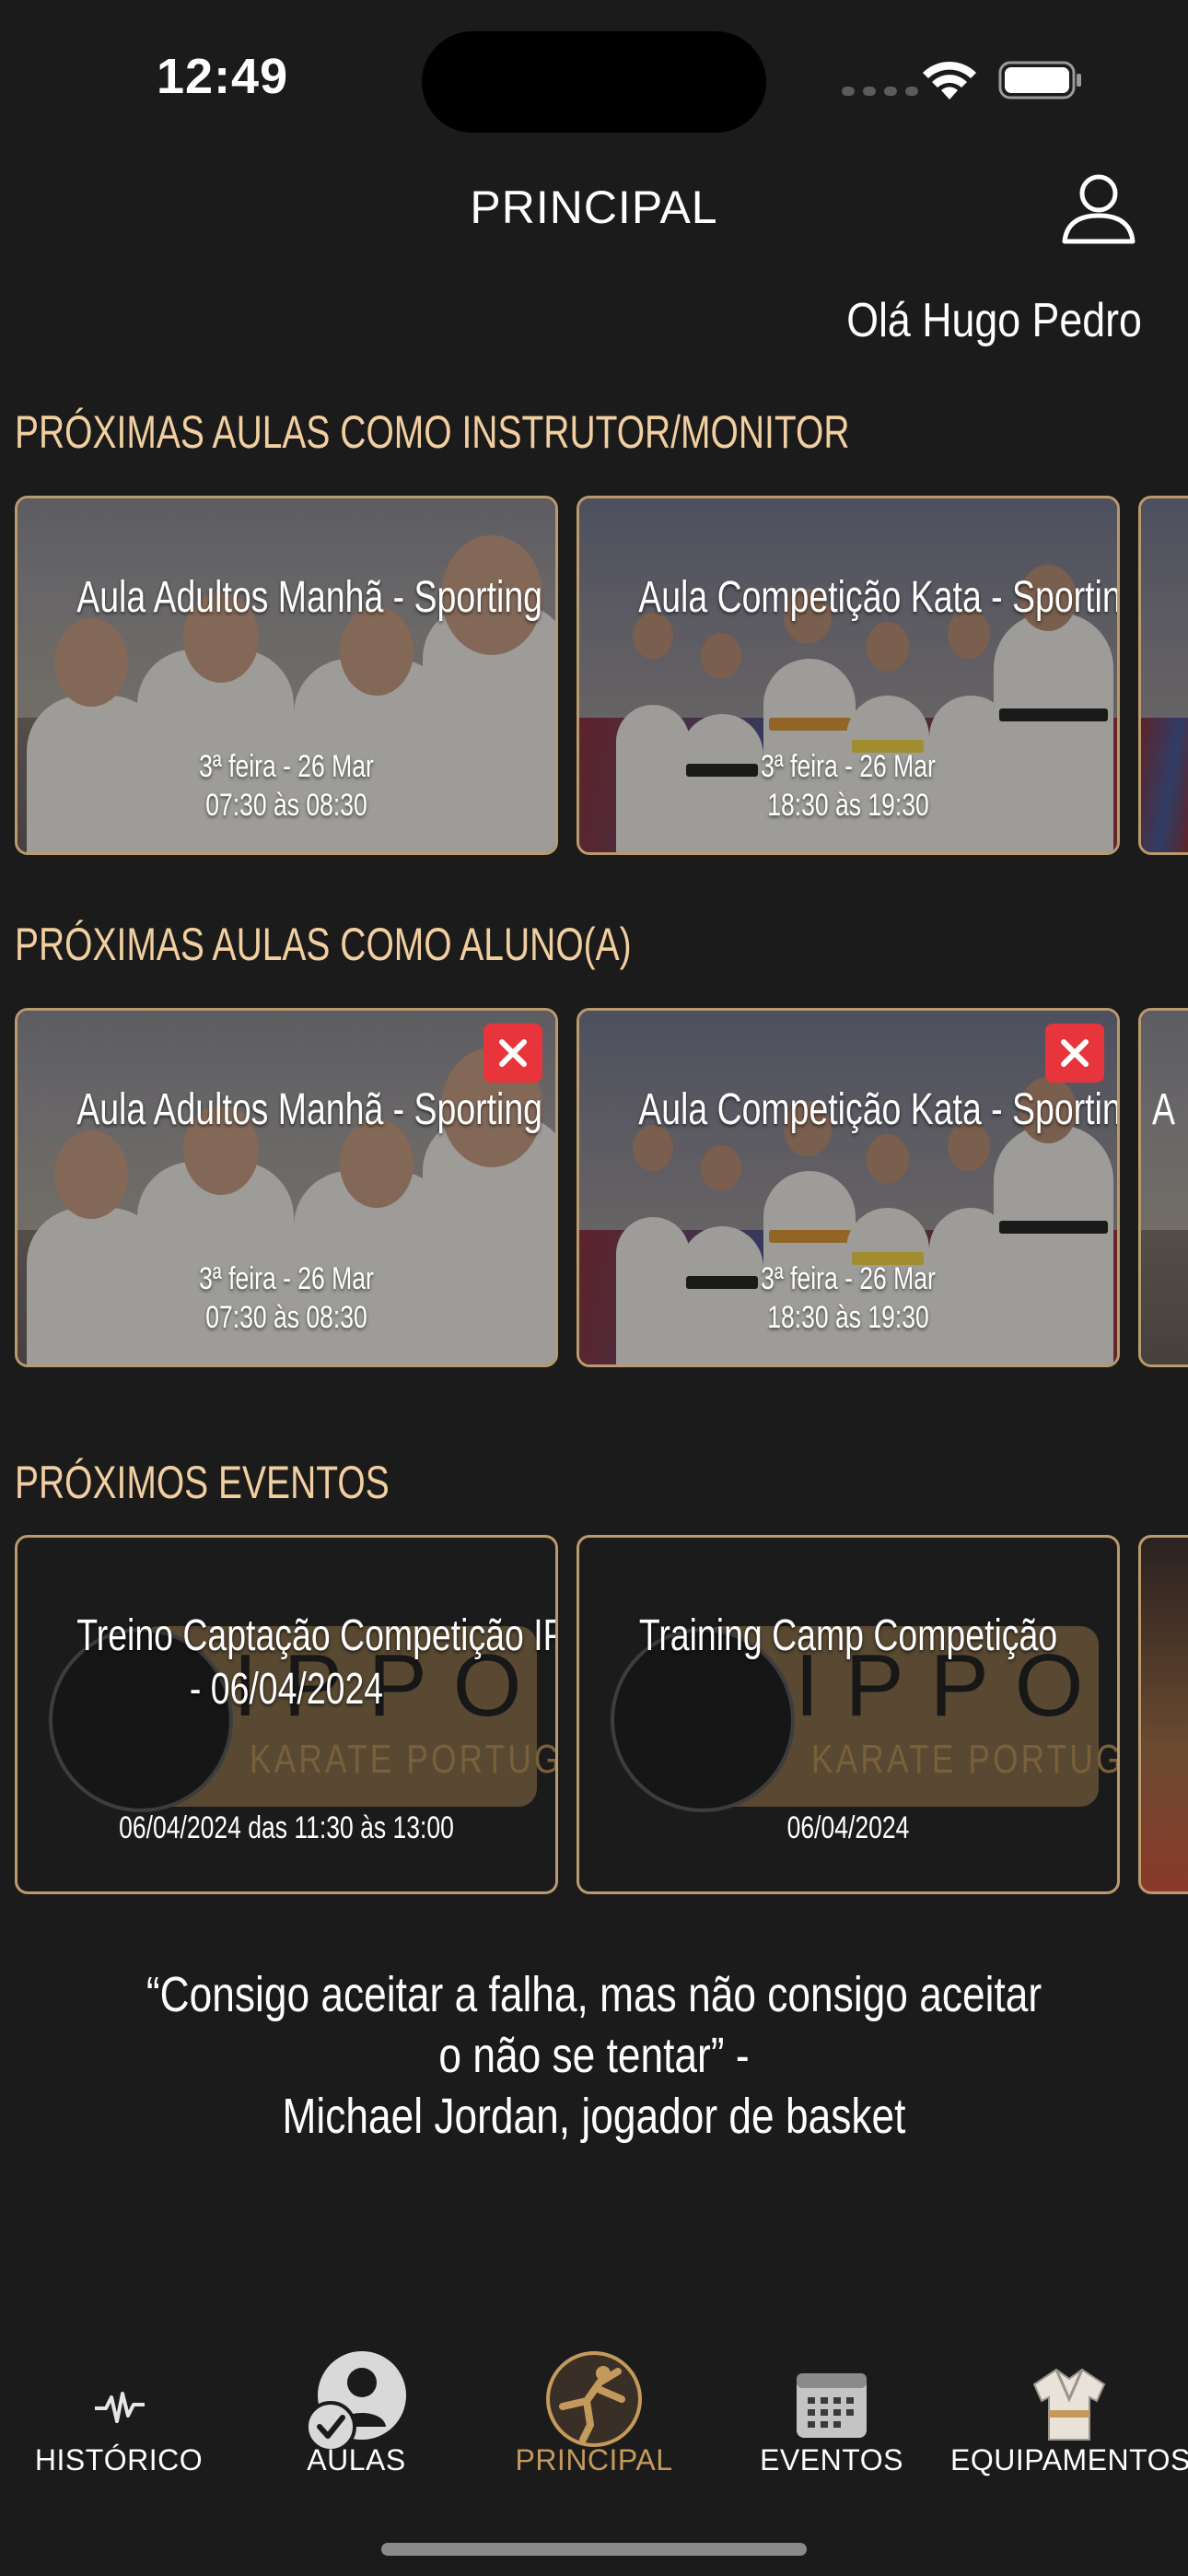 The height and width of the screenshot is (2576, 1188). What do you see at coordinates (1163, 675) in the screenshot?
I see `class-card-peek` at bounding box center [1163, 675].